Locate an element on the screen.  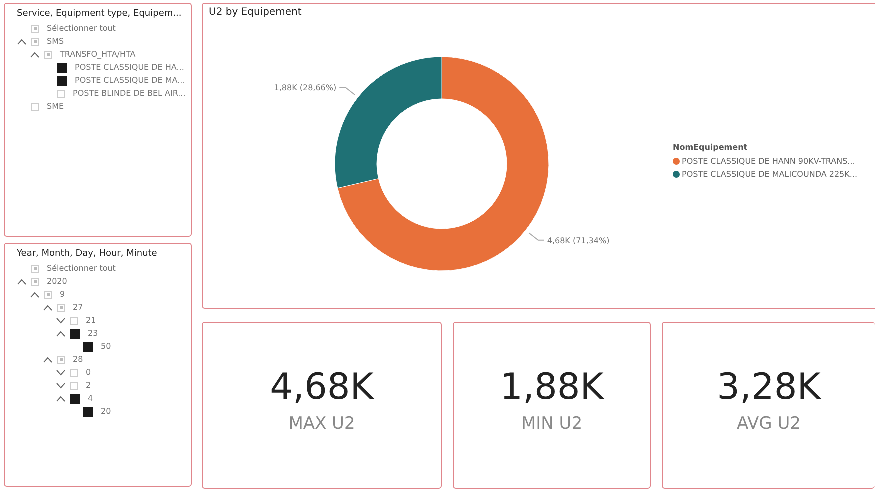
legend-title: NomEquipement is located at coordinates (711, 147).